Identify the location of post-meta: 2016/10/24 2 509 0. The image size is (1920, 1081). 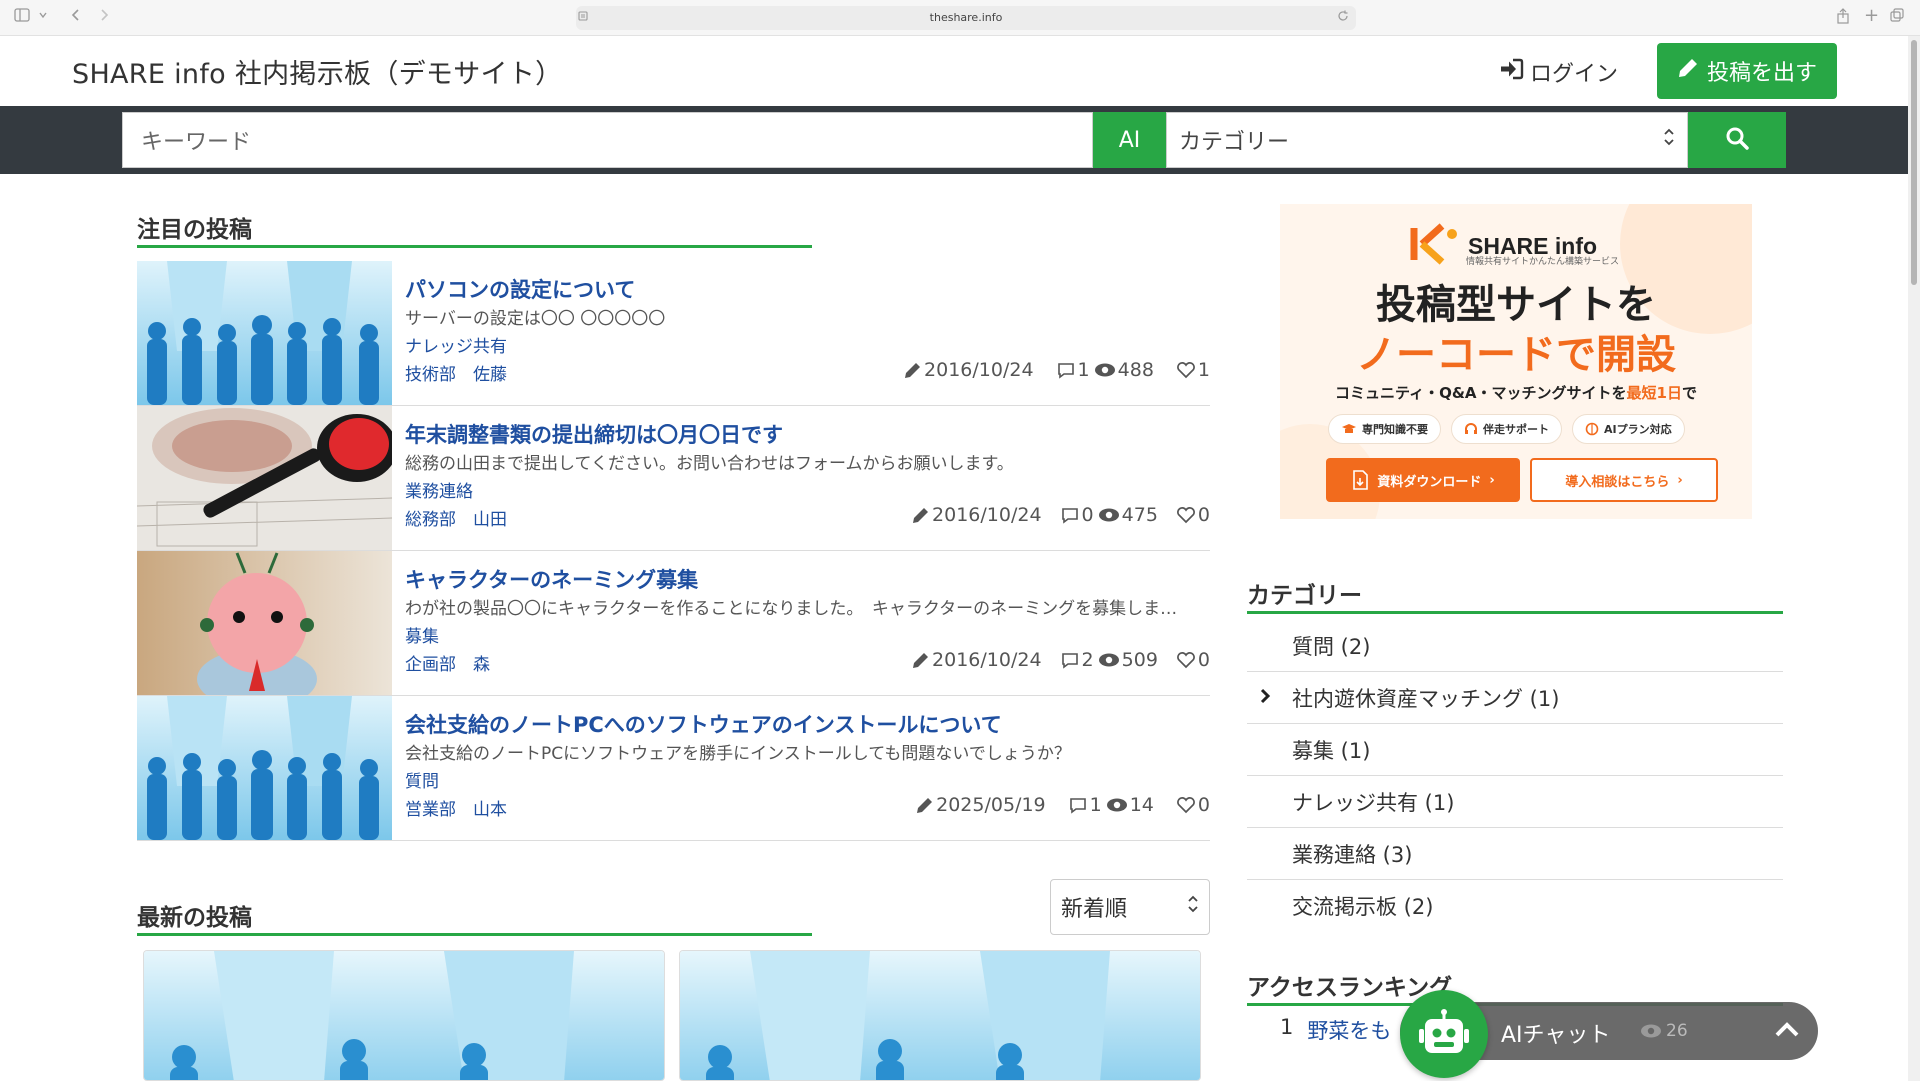
(1061, 660).